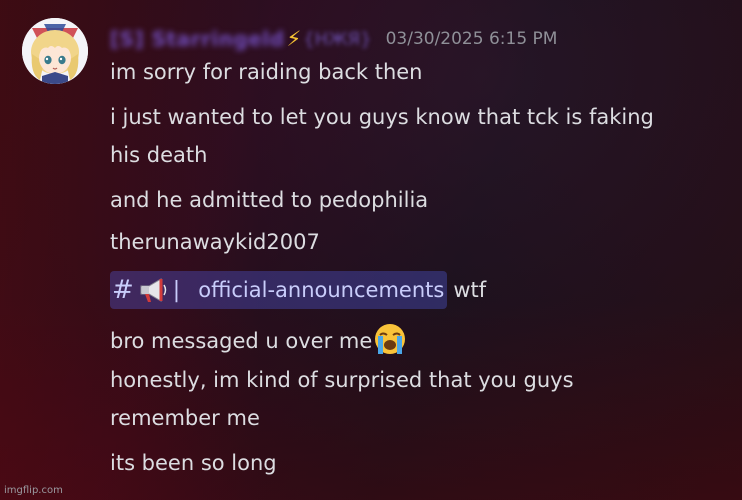 The height and width of the screenshot is (500, 742). Describe the element at coordinates (321, 290) in the screenshot. I see `channel-name: official-announcements` at that location.